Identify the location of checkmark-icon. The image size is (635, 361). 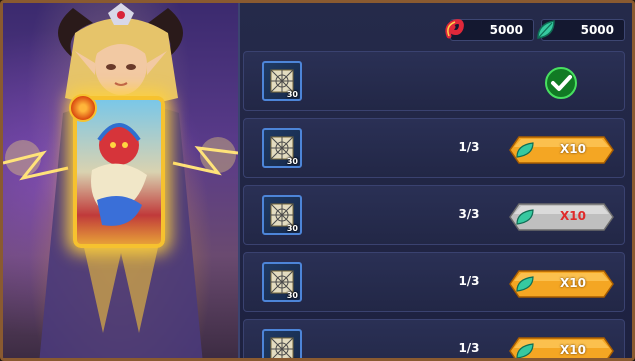
(561, 83).